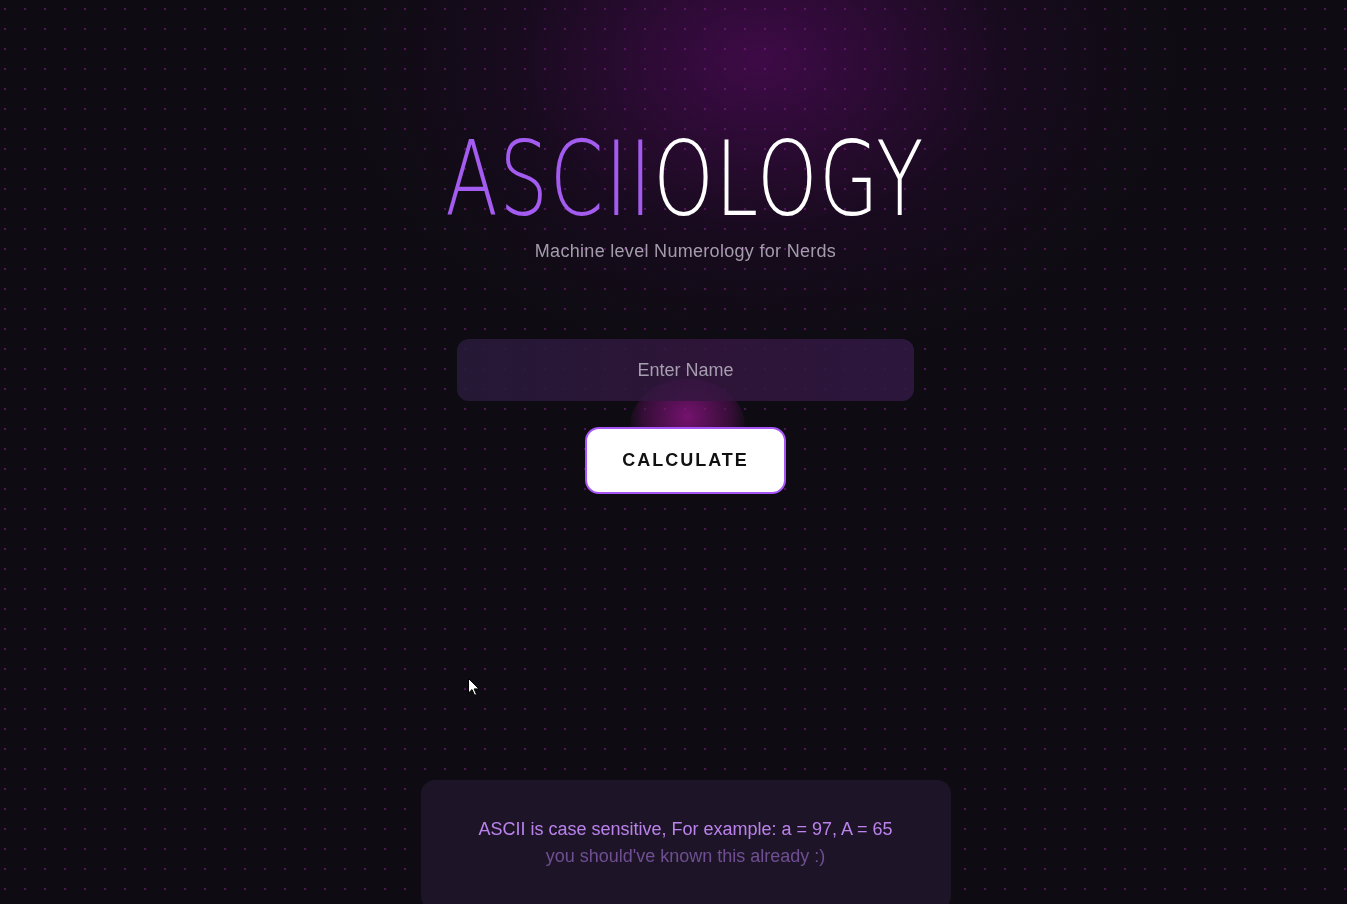 The width and height of the screenshot is (1347, 904). What do you see at coordinates (685, 370) in the screenshot?
I see `name-input: Enter Name` at bounding box center [685, 370].